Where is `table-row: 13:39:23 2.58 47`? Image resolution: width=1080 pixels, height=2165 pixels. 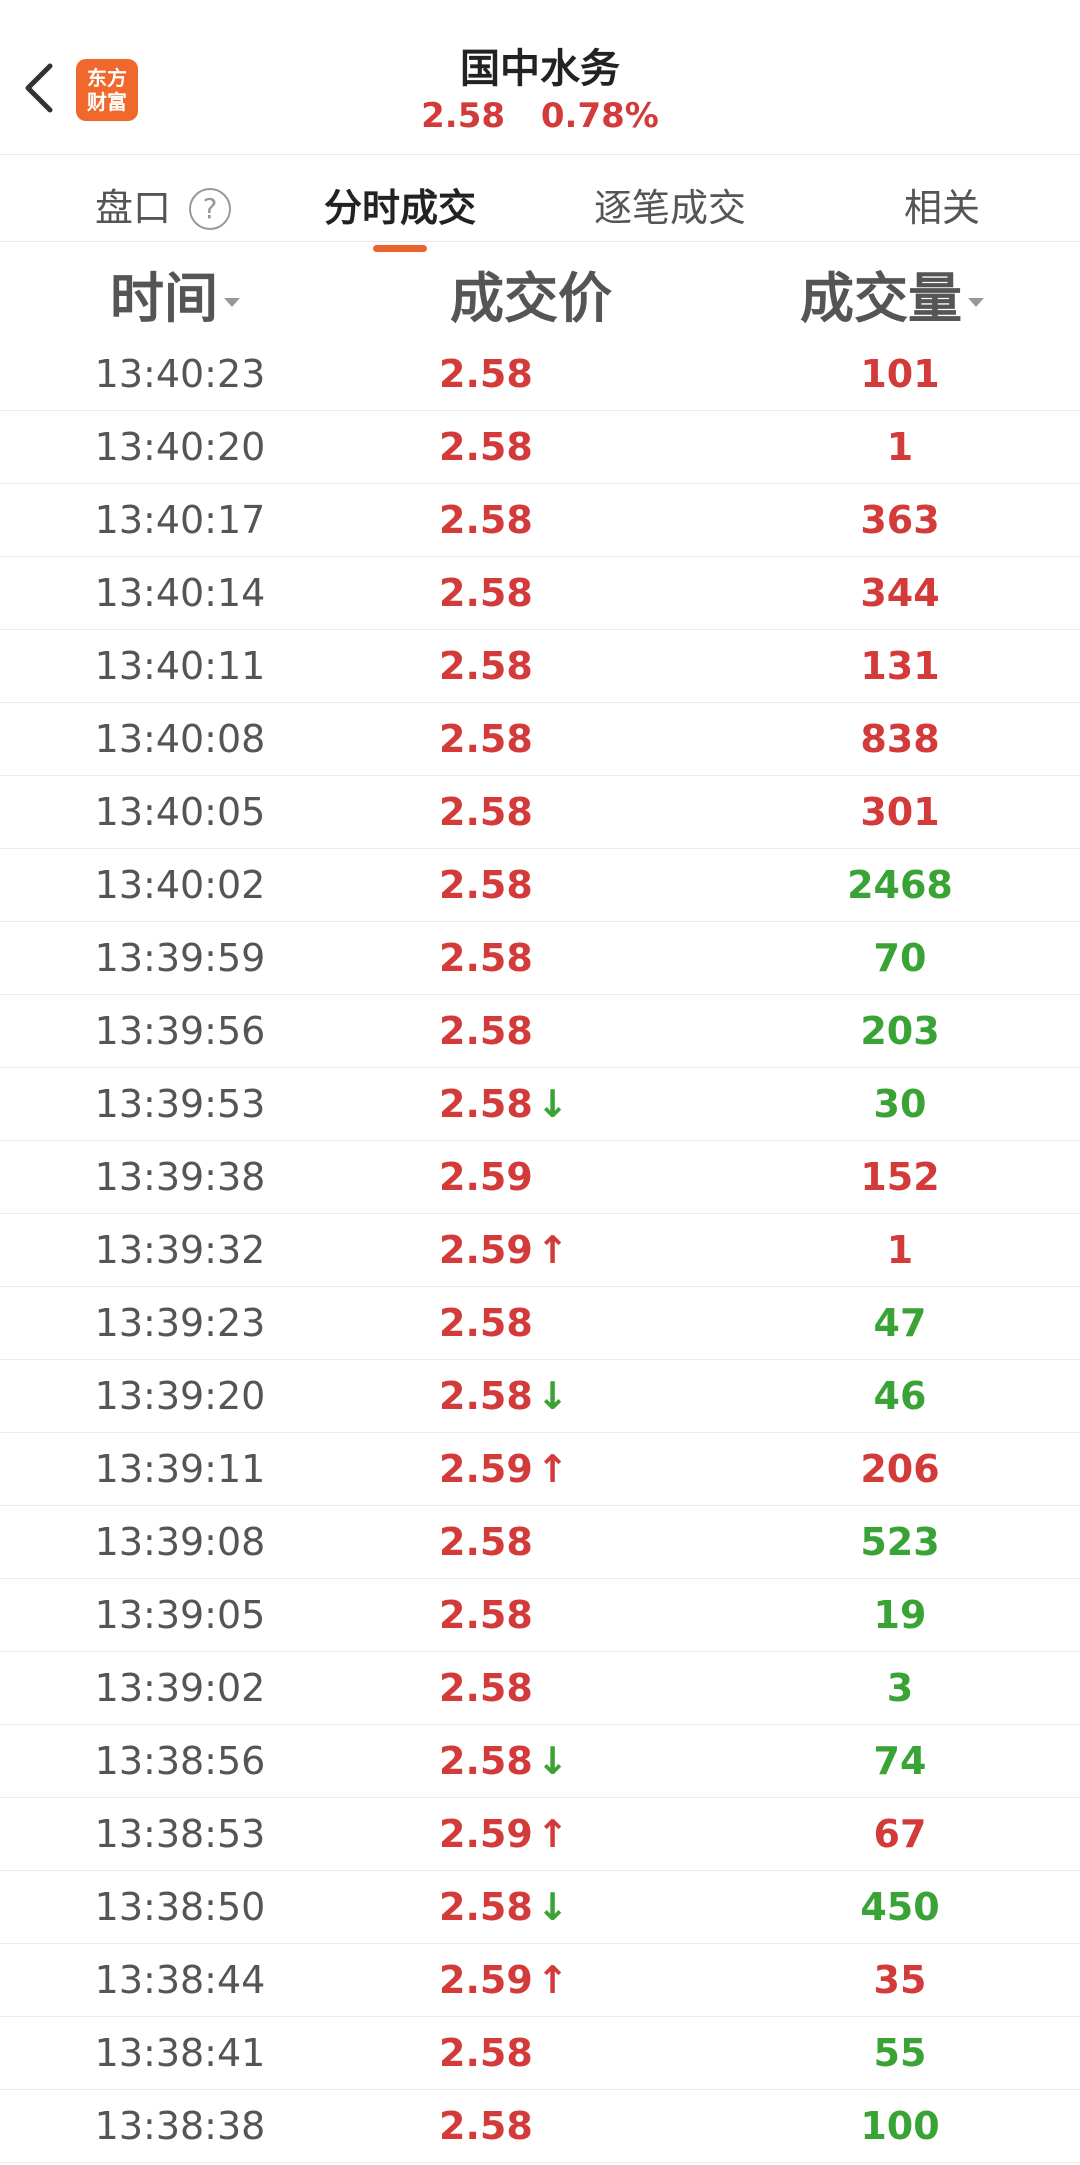 table-row: 13:39:23 2.58 47 is located at coordinates (540, 1323).